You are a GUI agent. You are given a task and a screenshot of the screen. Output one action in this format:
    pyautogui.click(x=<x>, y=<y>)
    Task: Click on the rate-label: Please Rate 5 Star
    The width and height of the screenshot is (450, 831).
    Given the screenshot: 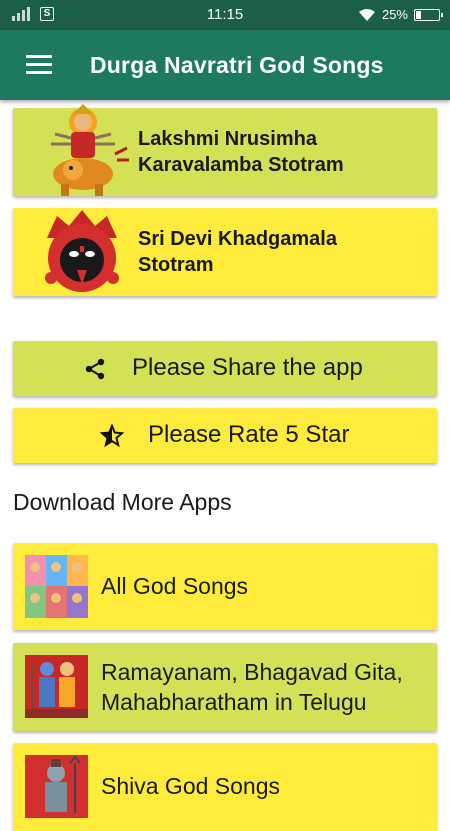 What is the action you would take?
    pyautogui.click(x=249, y=434)
    